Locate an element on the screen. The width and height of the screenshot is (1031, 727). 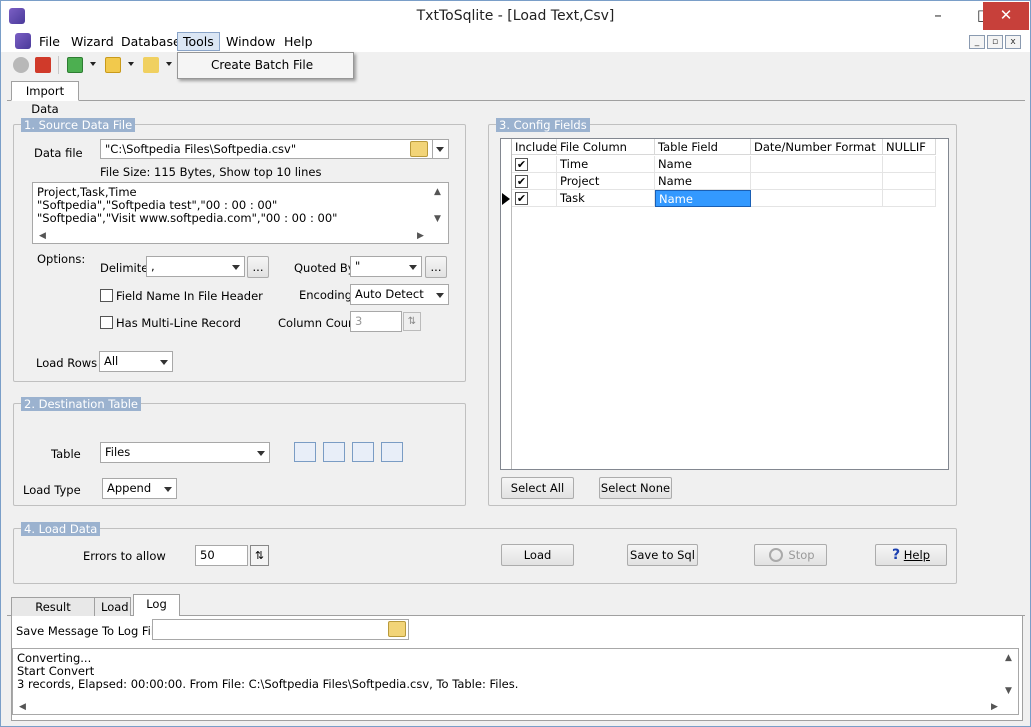
source-data-legend: 1. Source Data File is located at coordinates (78, 125).